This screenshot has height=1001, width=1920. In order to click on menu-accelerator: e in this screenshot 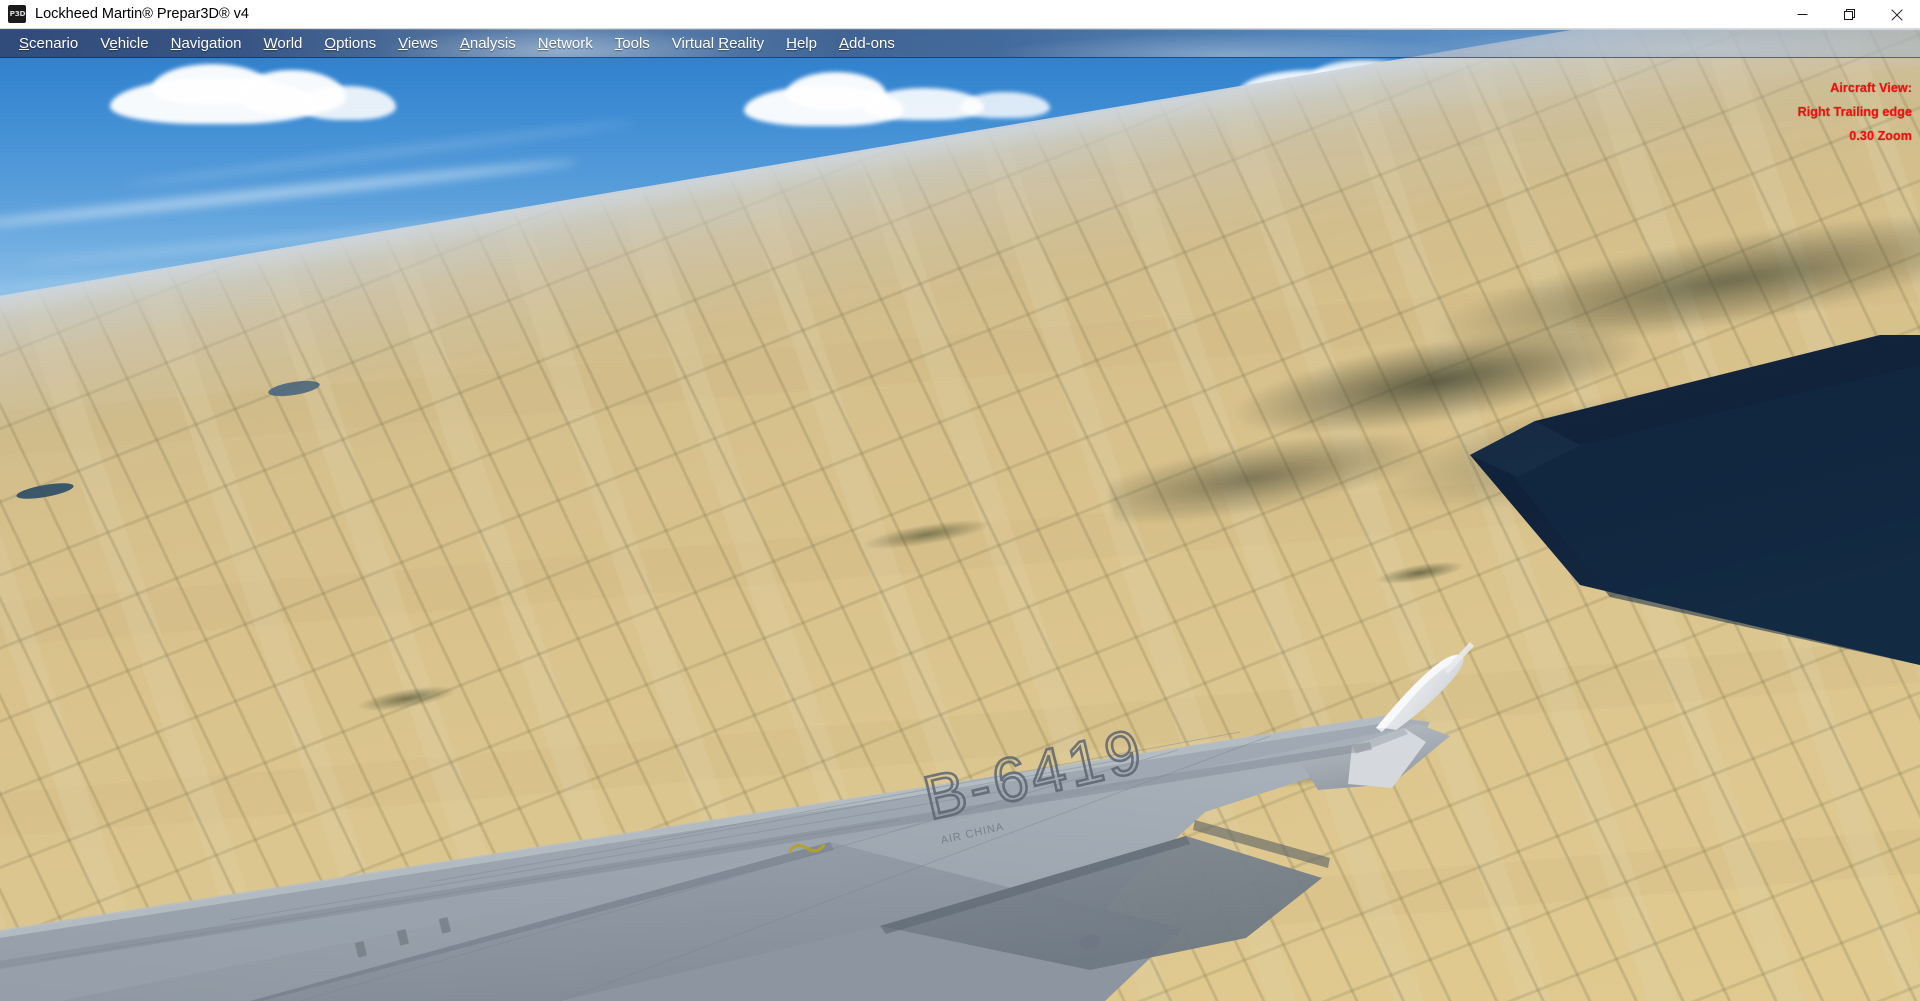, I will do `click(113, 43)`.